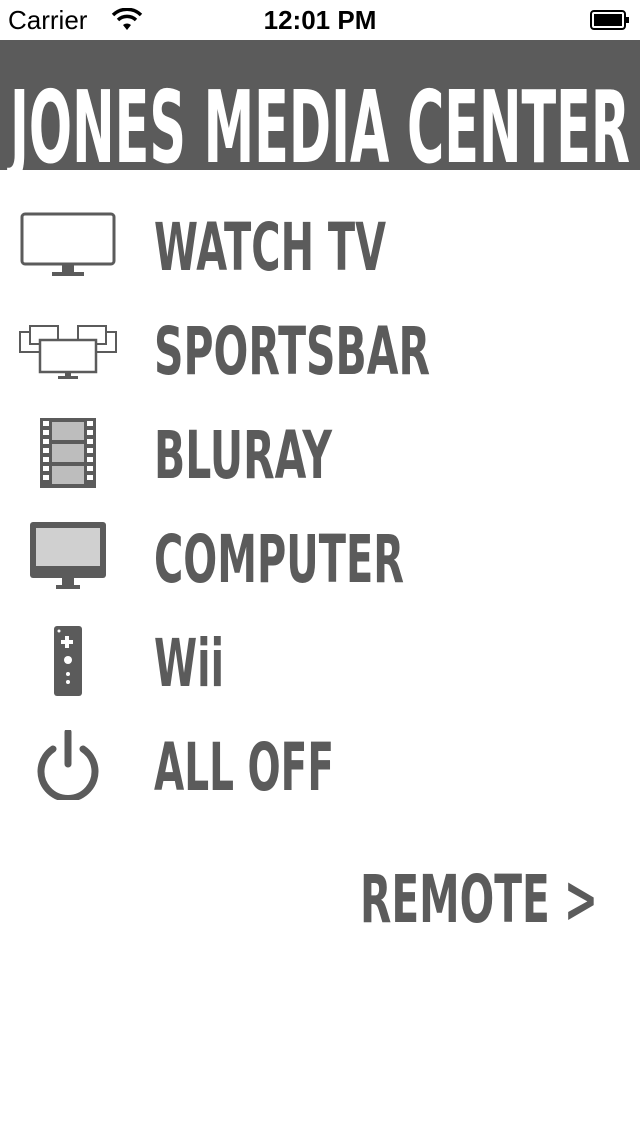 This screenshot has height=1136, width=640. I want to click on menu-item-watch-tv: WATCH TV, so click(320, 242).